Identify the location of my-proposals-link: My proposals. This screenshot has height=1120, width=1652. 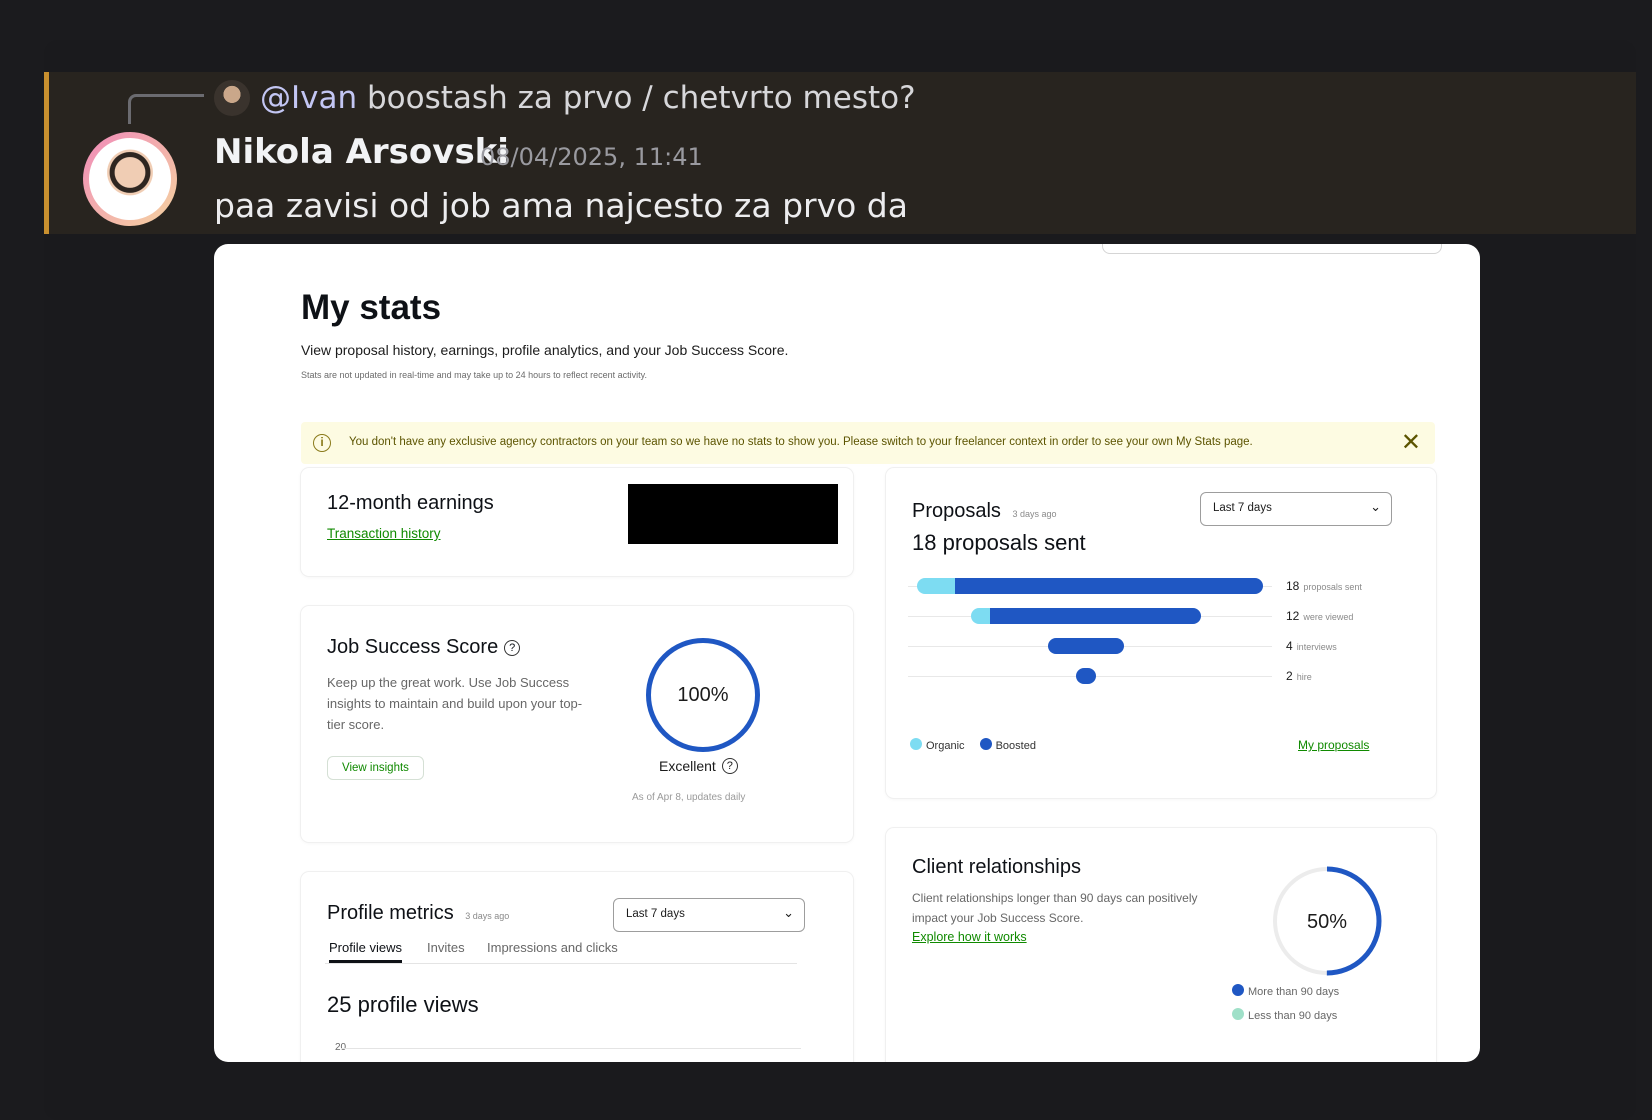
(1333, 745).